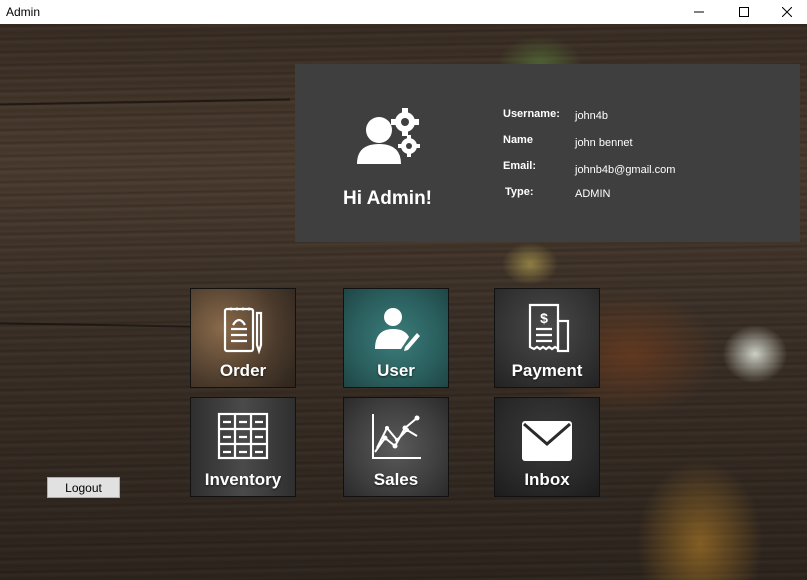 The width and height of the screenshot is (807, 580). I want to click on email-value: johnb4b@gmail.com, so click(625, 170).